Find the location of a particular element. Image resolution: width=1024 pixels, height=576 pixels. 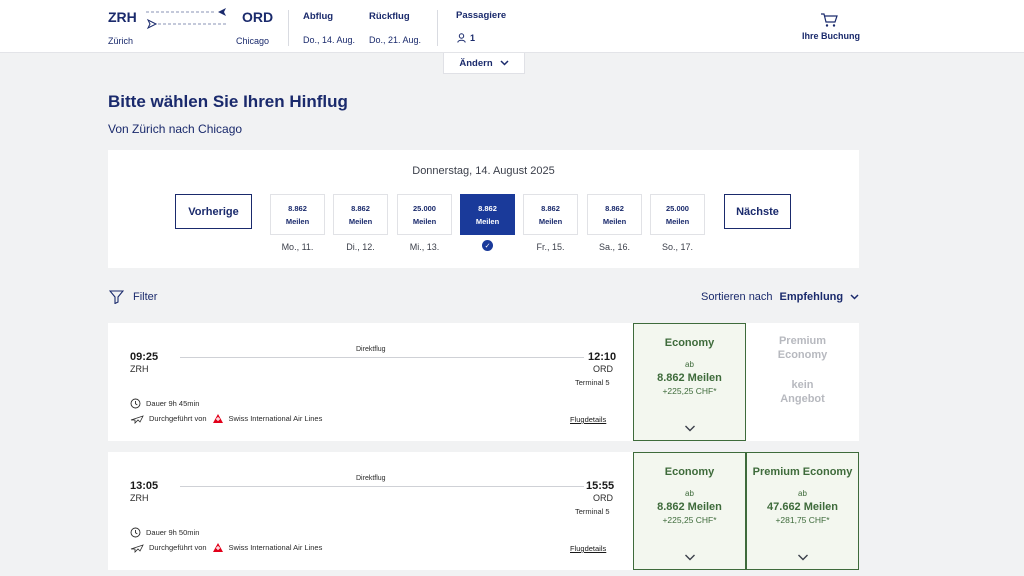

selected-date-heading: Donnerstag, 14. August 2025 is located at coordinates (483, 171).